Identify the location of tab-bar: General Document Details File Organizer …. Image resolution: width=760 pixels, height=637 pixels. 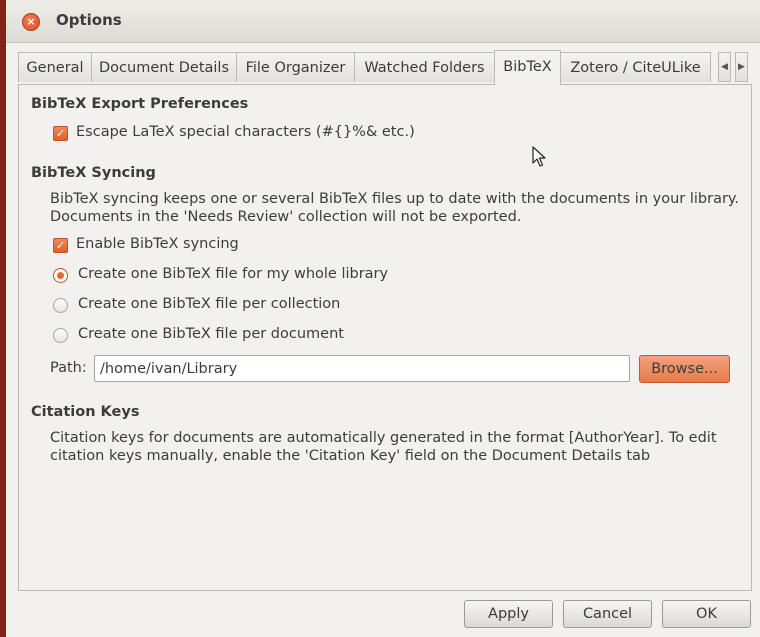
(385, 67).